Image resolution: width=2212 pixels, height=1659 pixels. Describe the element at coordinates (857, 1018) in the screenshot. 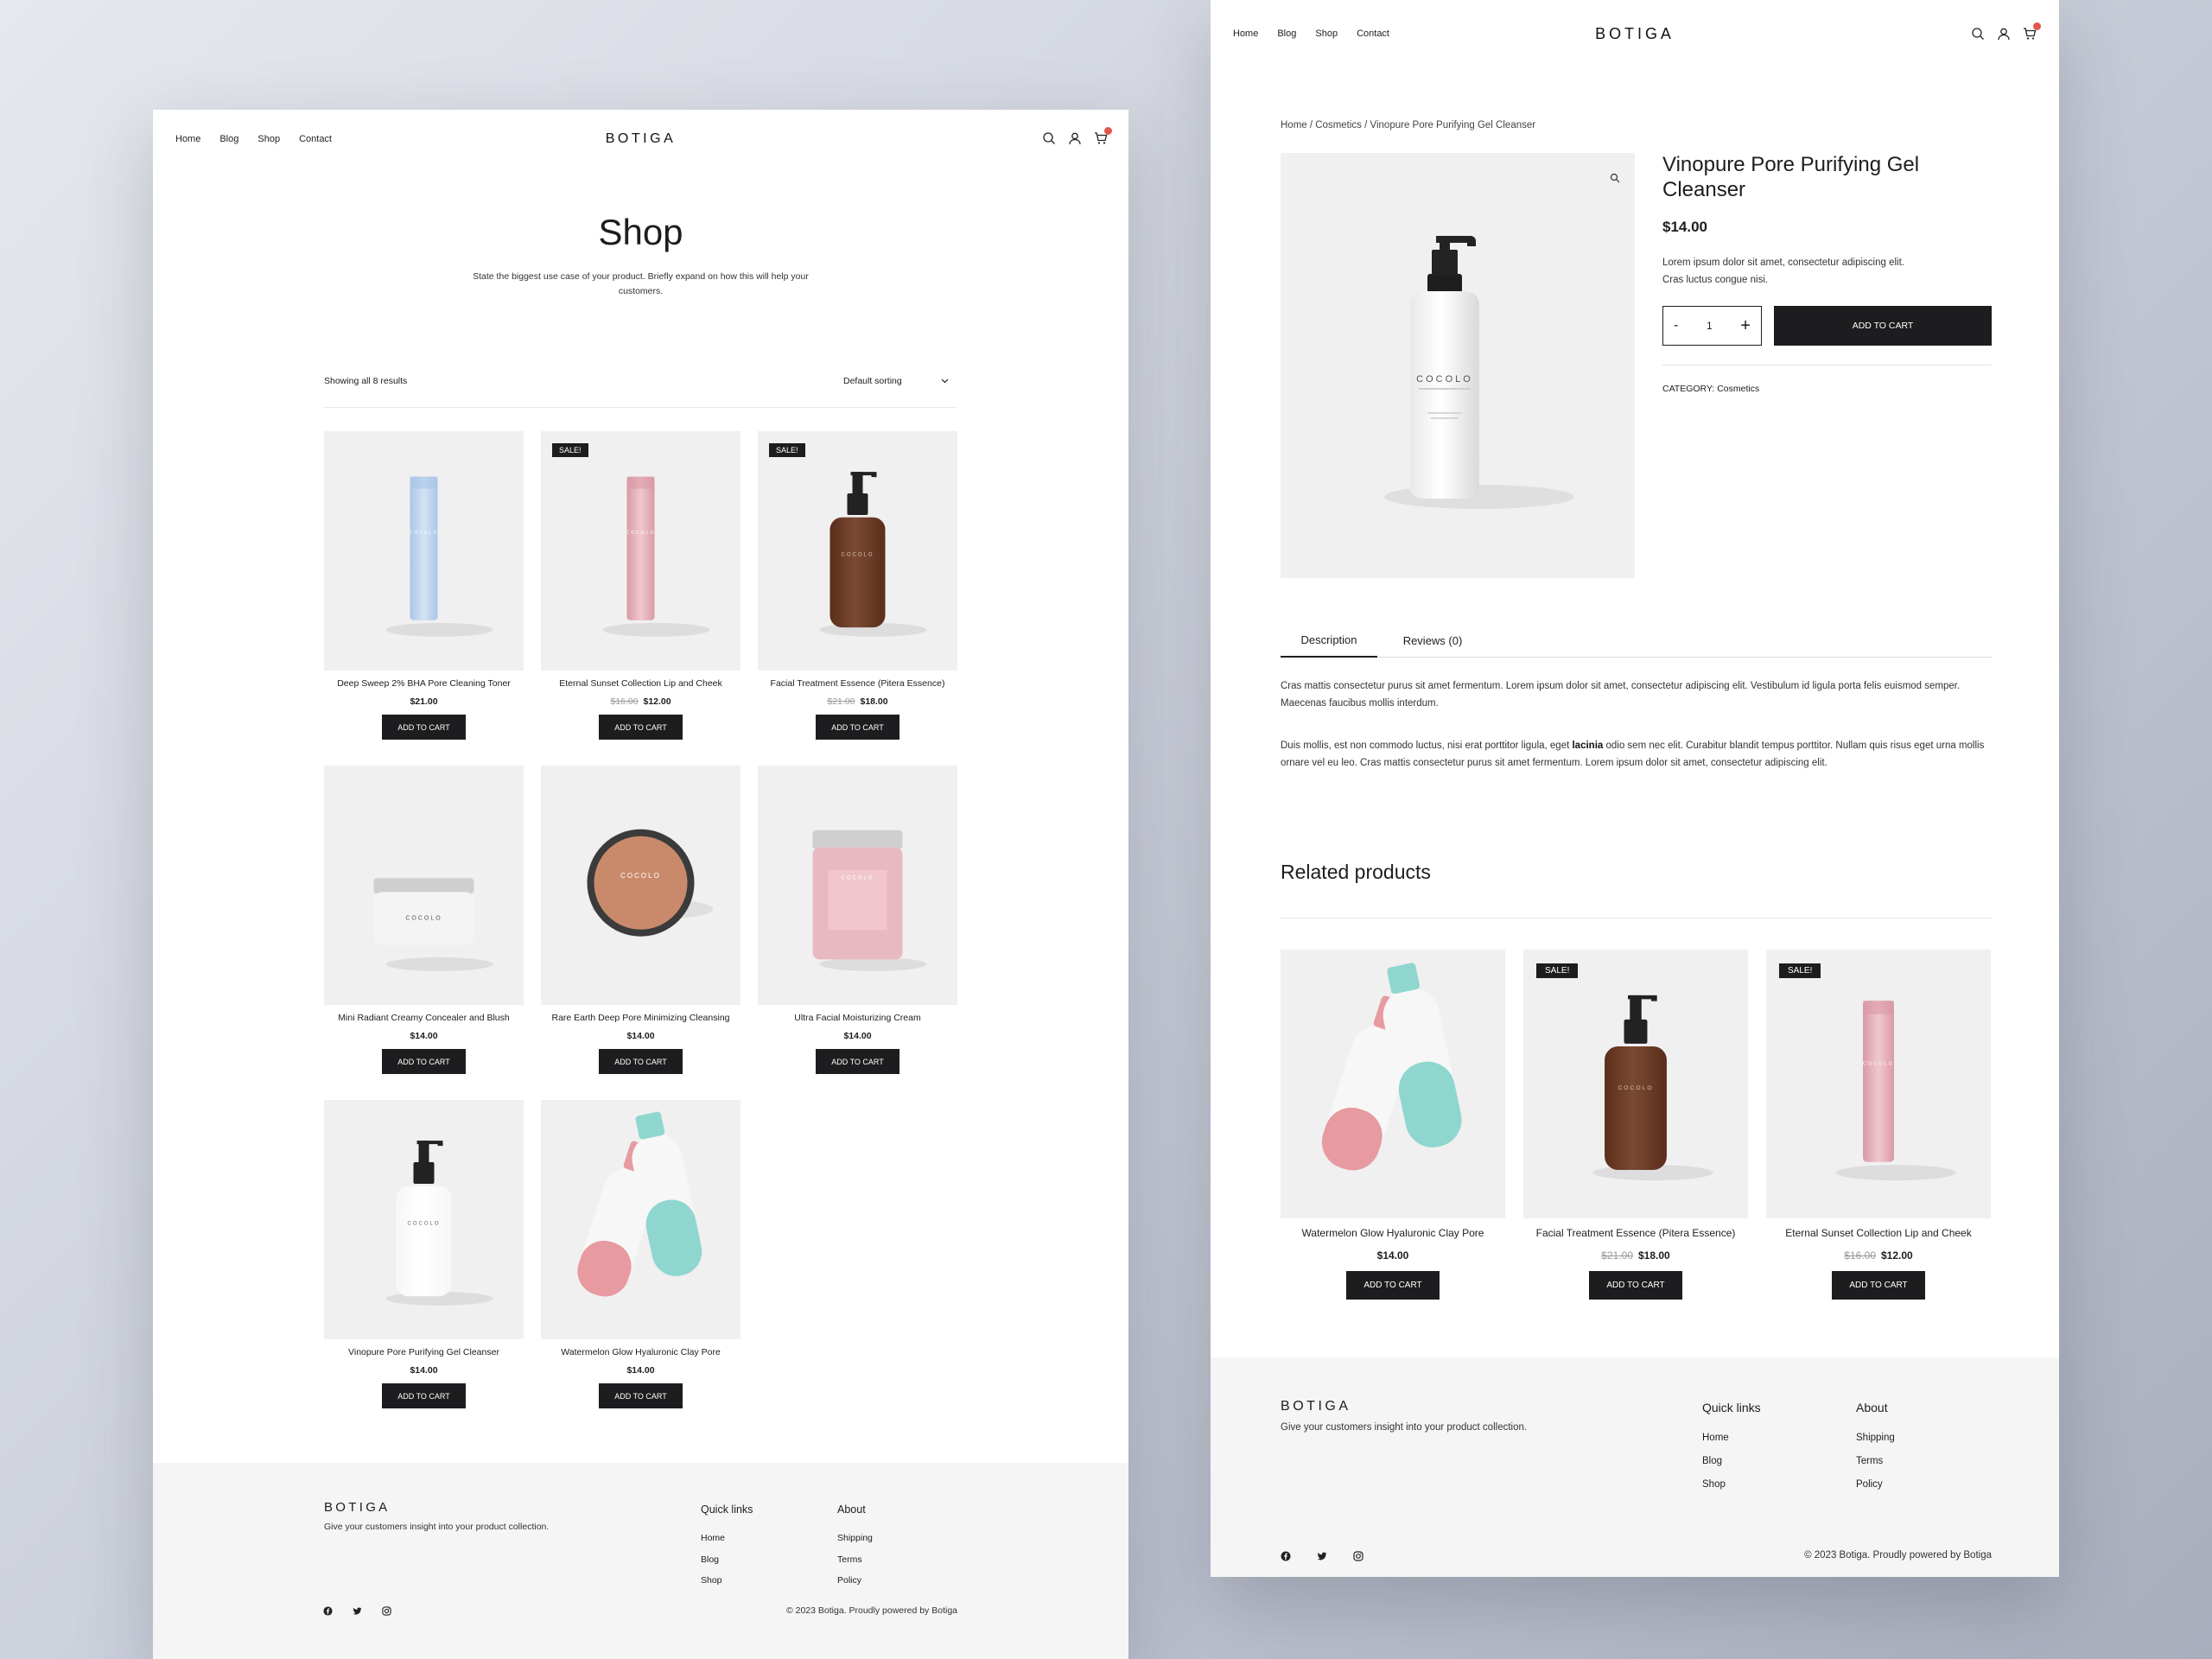

I see `product-name: Ultra Facial Moisturizing Cream` at that location.